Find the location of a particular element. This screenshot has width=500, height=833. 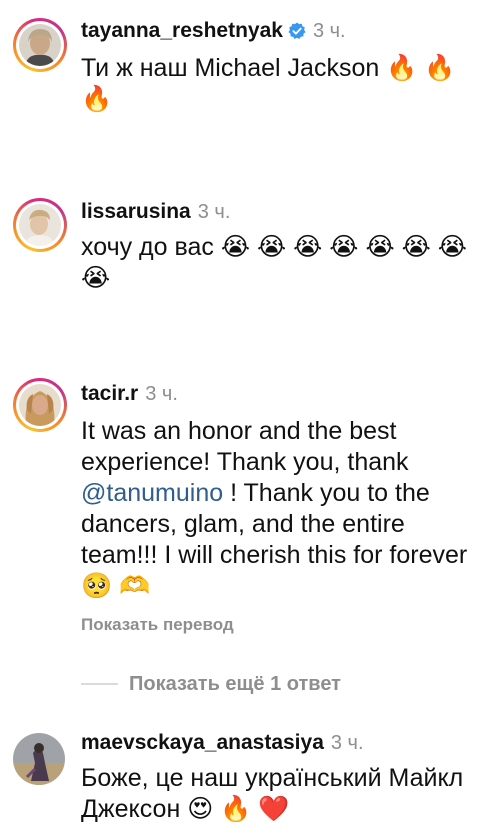

replies-divider is located at coordinates (99, 684).